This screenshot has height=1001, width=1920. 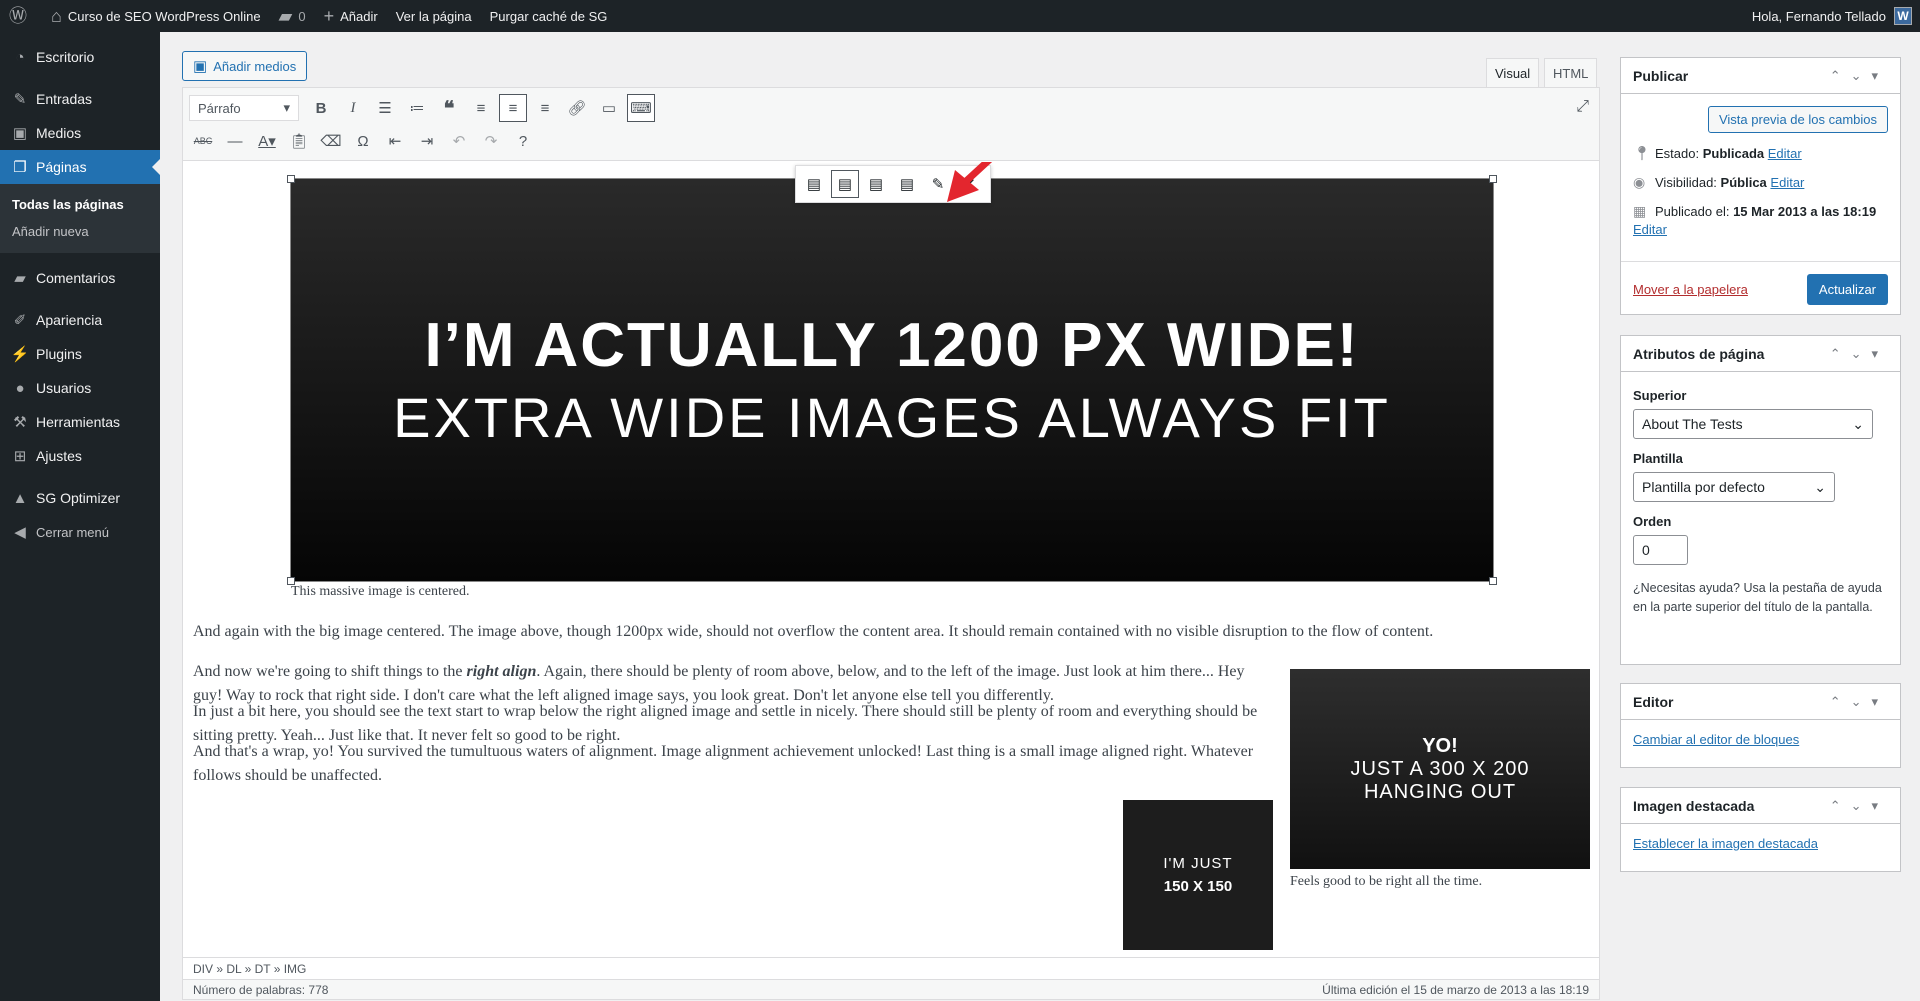 What do you see at coordinates (427, 141) in the screenshot?
I see `indent-button: ⇥` at bounding box center [427, 141].